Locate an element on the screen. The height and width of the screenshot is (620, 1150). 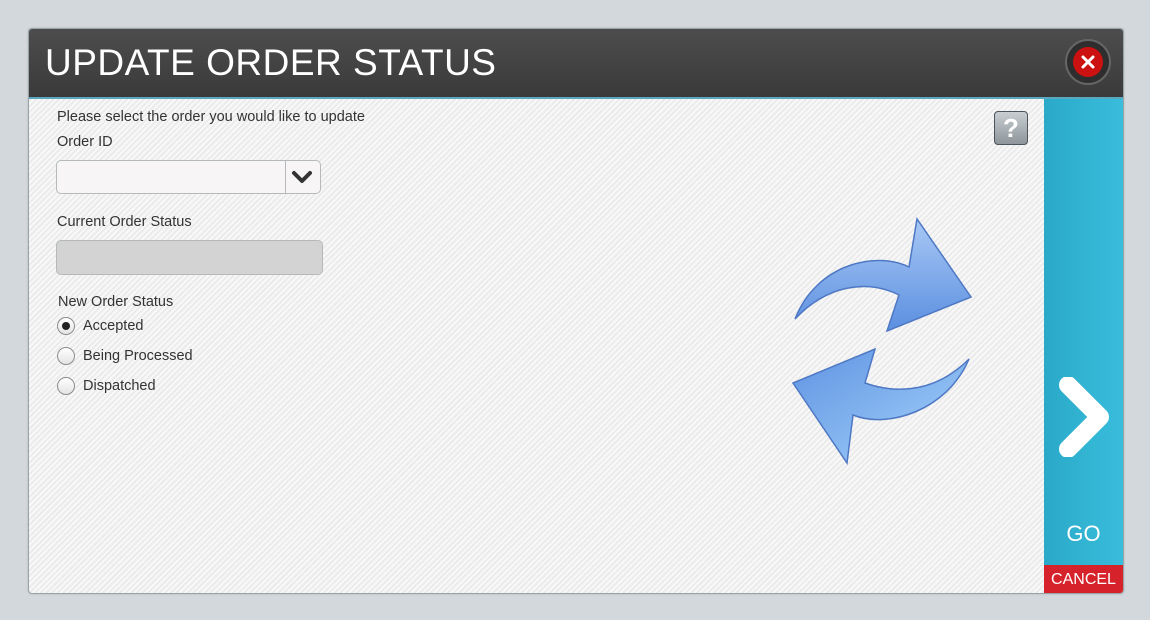
radio-label: Being Processed is located at coordinates (138, 356).